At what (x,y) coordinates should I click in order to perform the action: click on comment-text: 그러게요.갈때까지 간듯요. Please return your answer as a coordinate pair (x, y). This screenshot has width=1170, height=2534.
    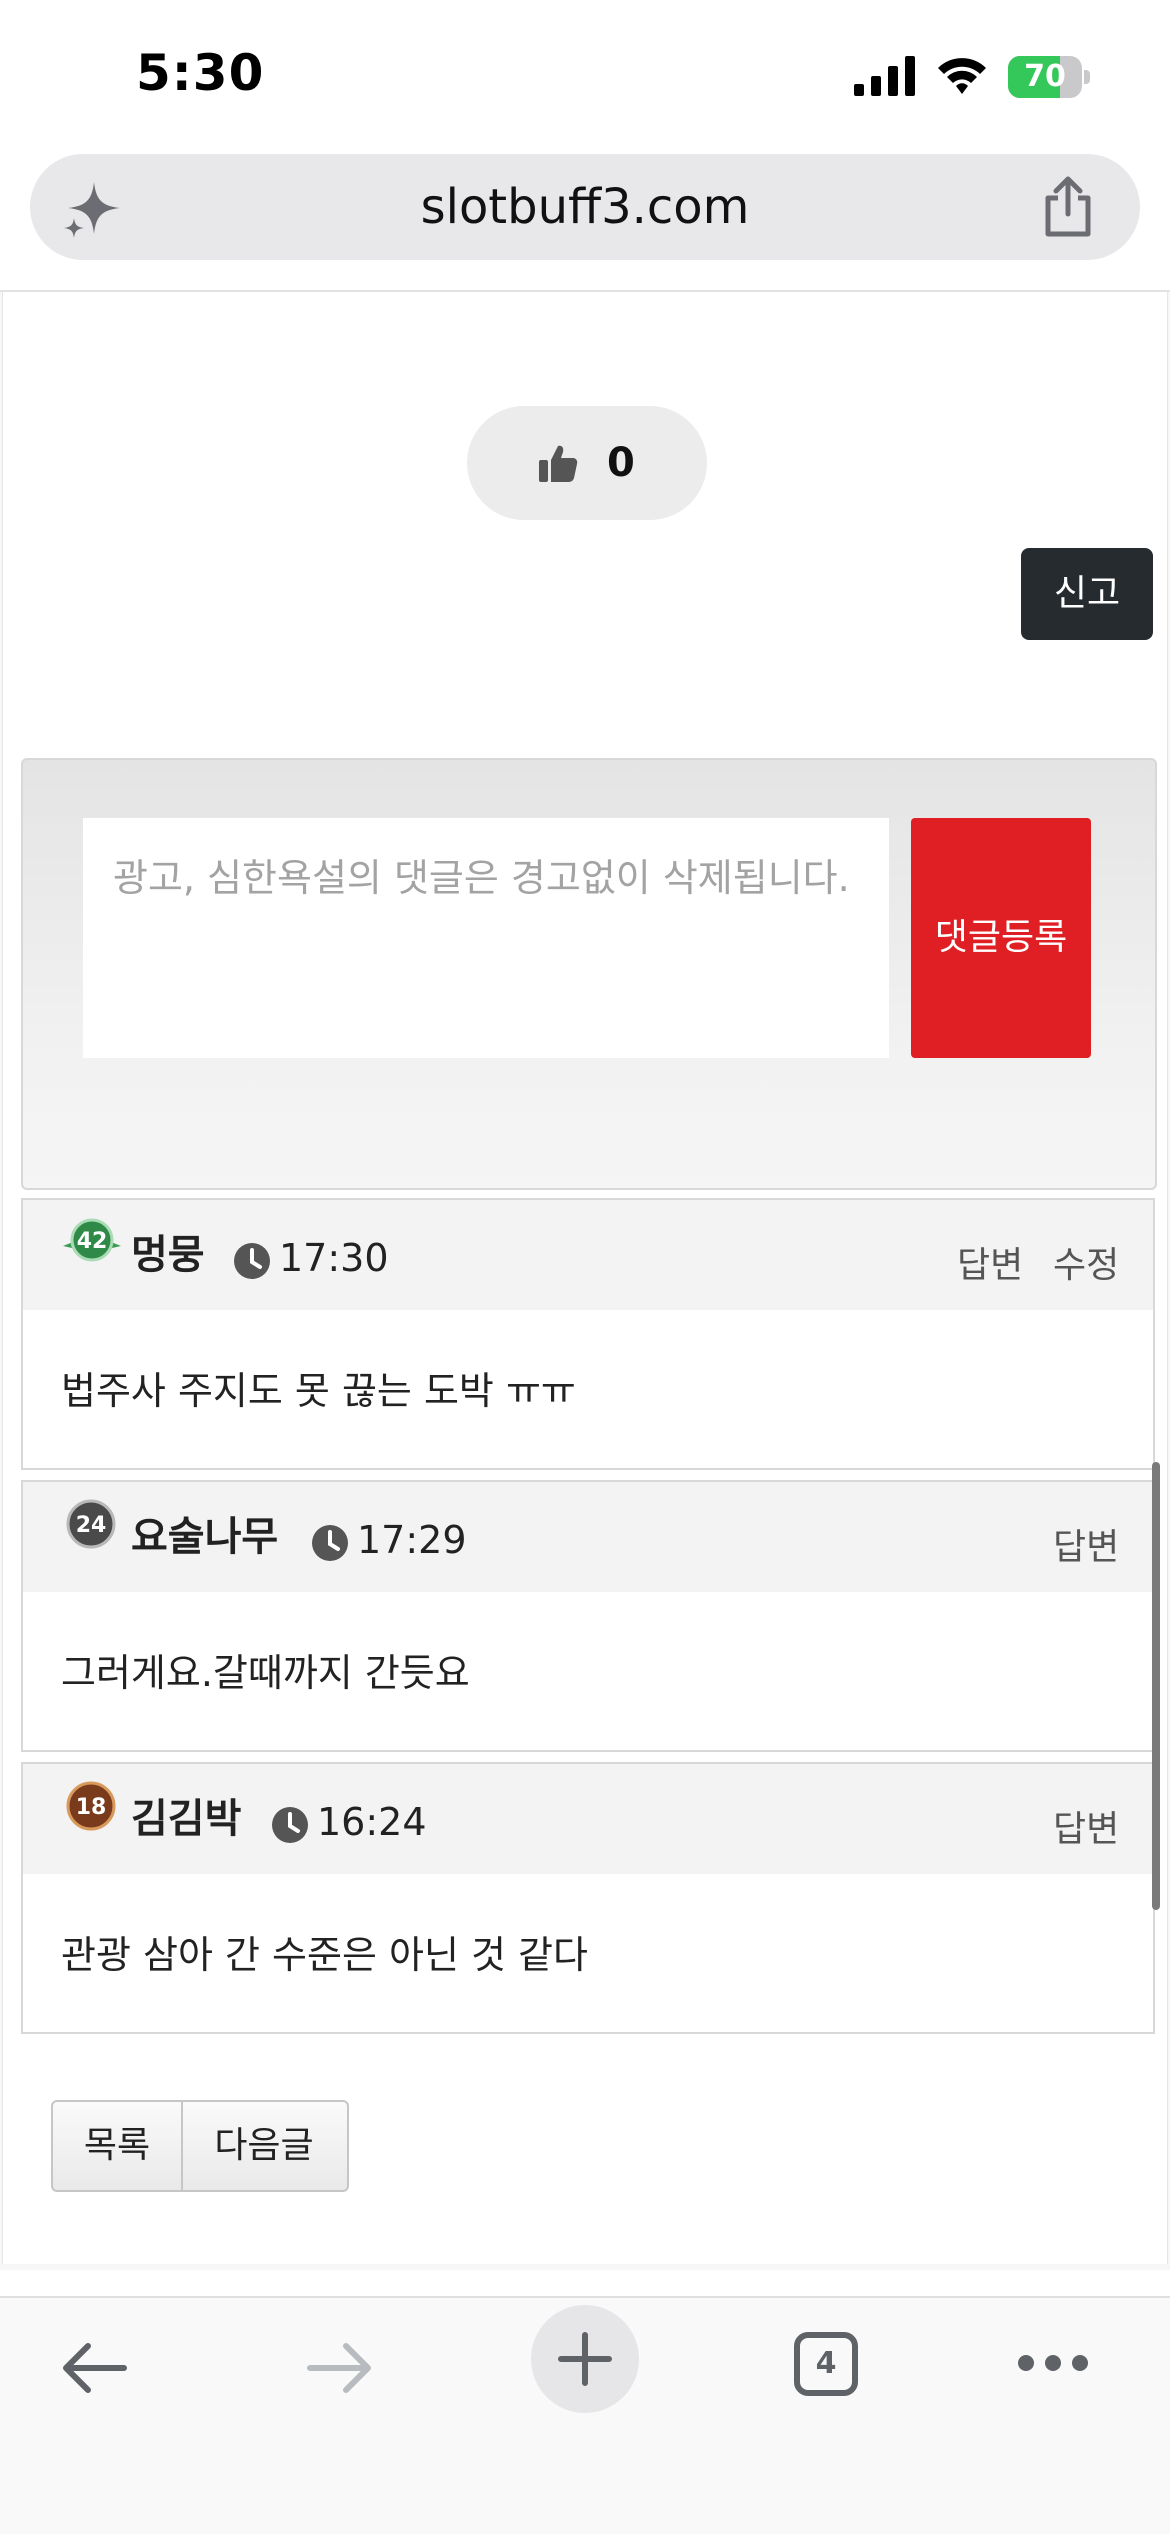
    Looking at the image, I should click on (265, 1673).